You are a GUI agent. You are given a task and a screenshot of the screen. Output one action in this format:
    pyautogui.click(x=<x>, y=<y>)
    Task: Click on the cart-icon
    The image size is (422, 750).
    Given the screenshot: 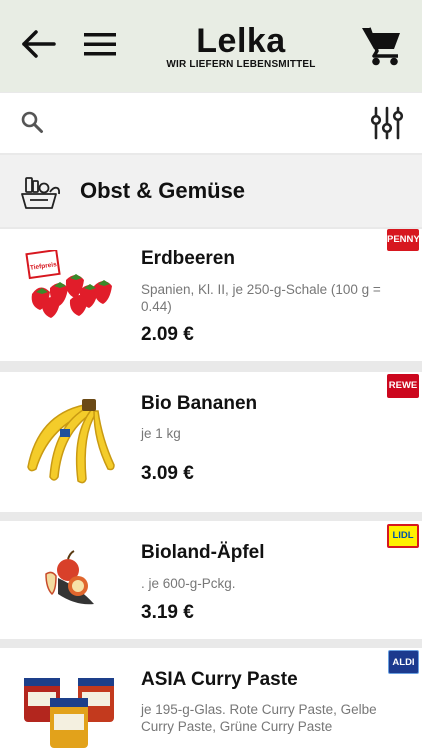 What is the action you would take?
    pyautogui.click(x=381, y=46)
    